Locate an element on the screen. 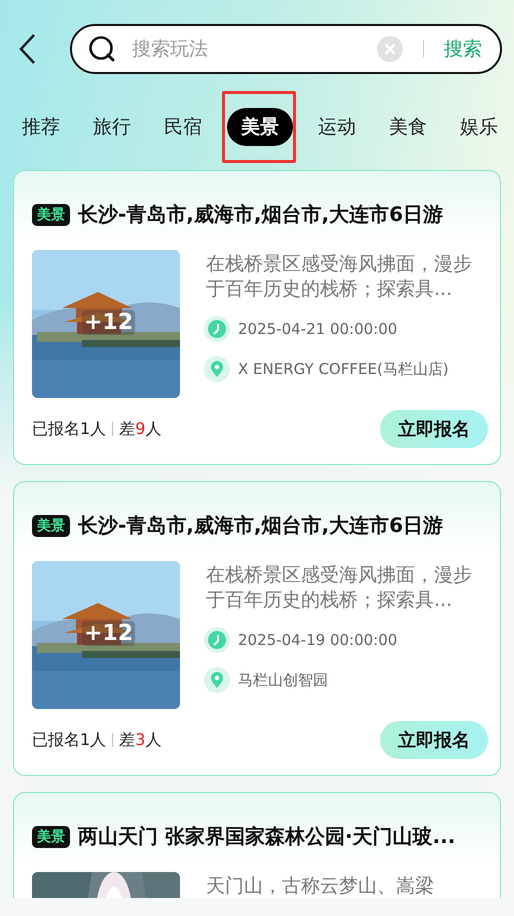 This screenshot has width=514, height=916. spots-left: 差9人 is located at coordinates (140, 429).